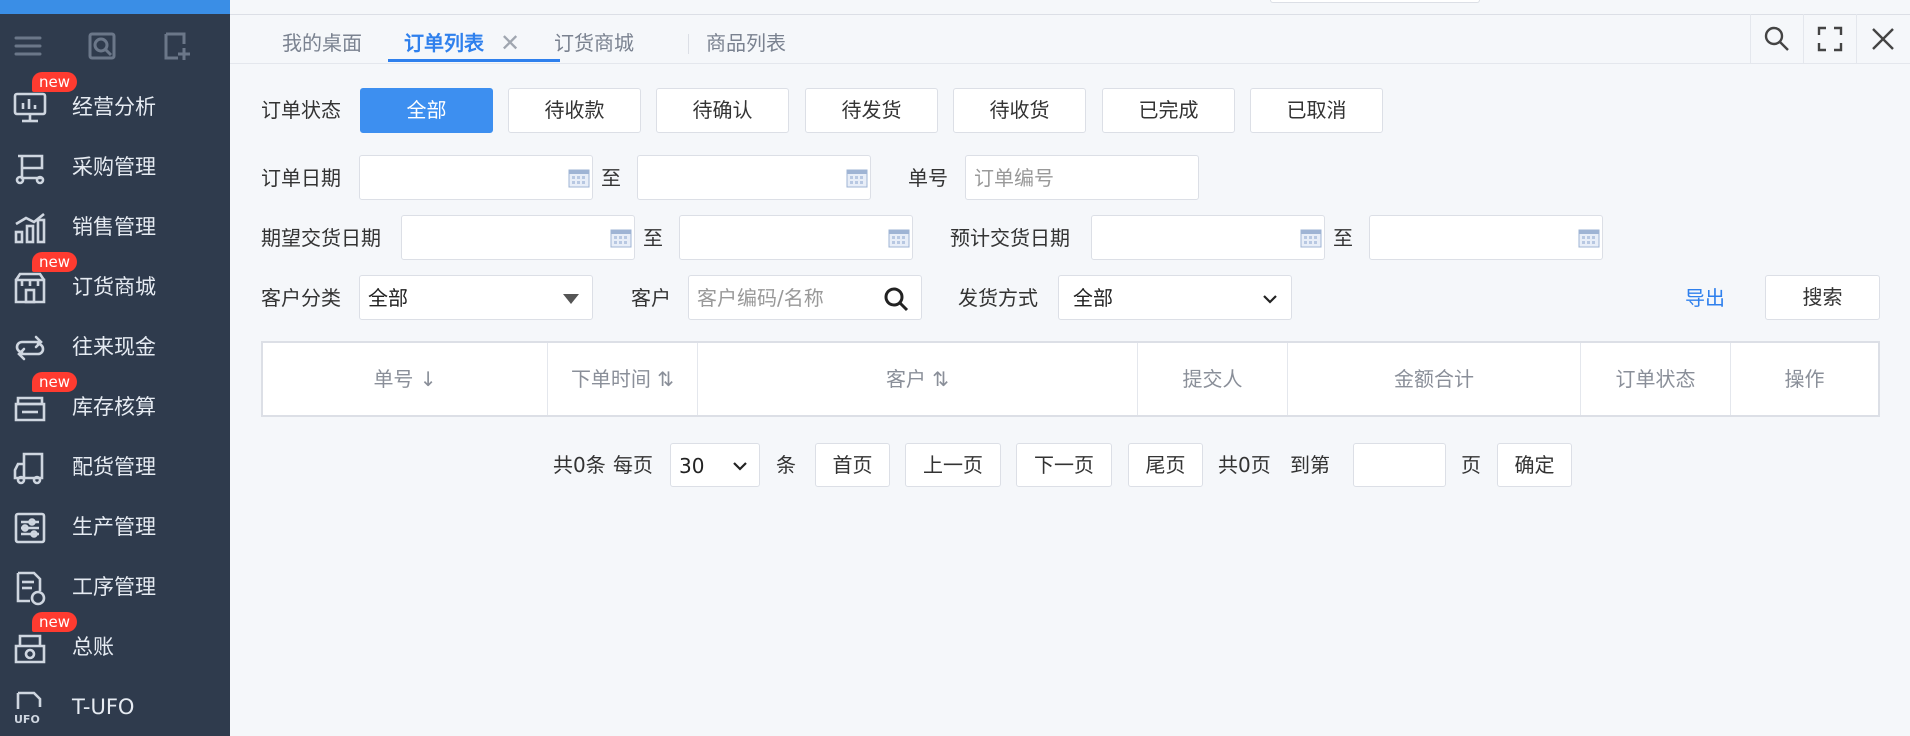 The height and width of the screenshot is (736, 1910). I want to click on top-search-box, so click(1375, 1).